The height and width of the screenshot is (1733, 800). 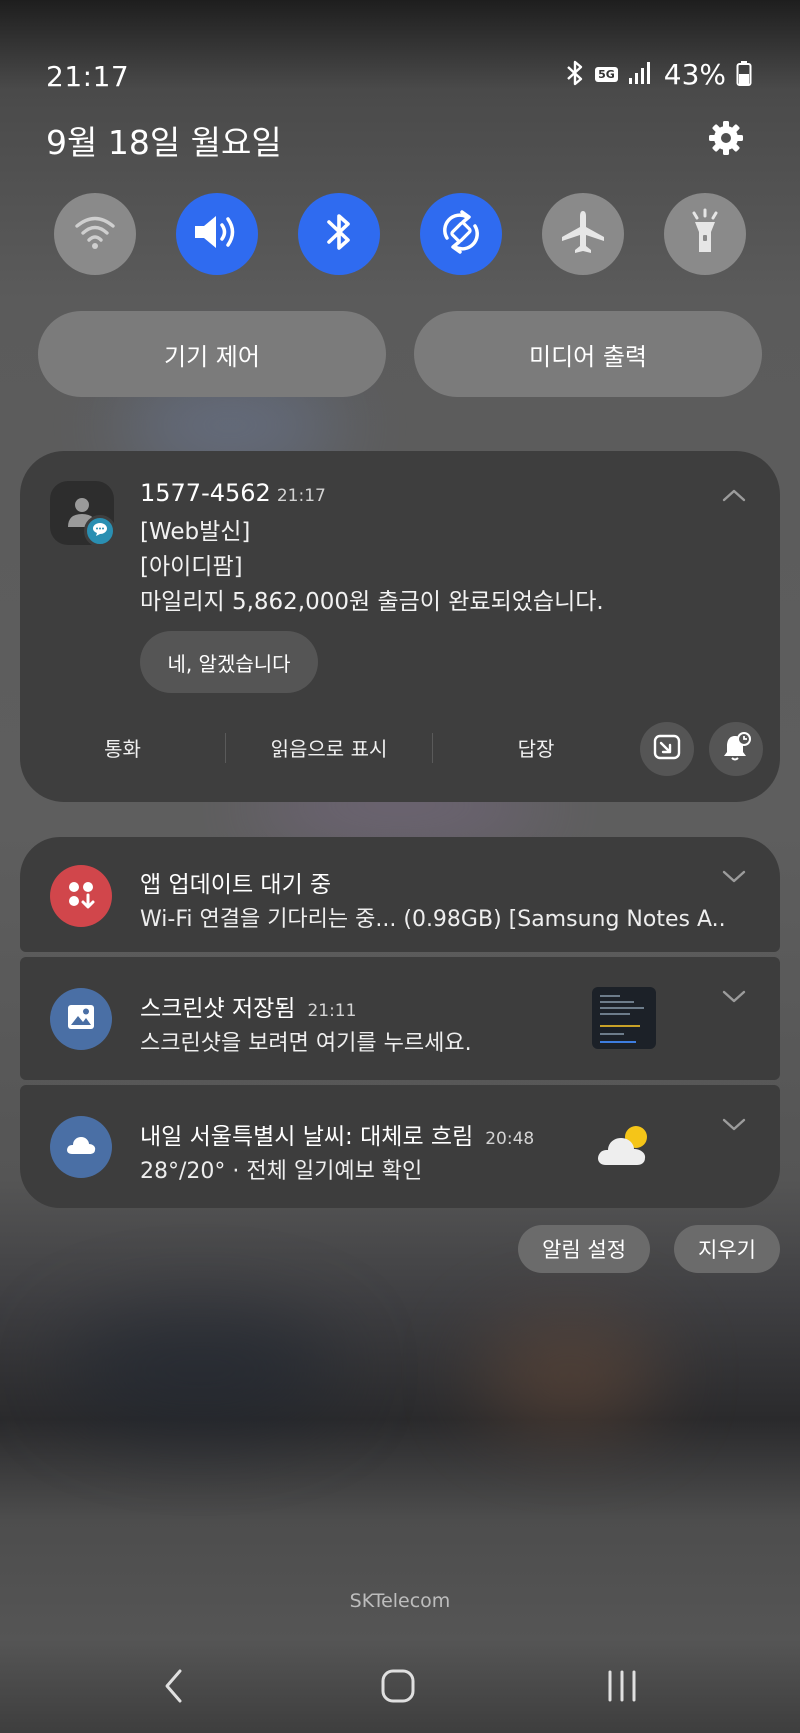 I want to click on bluetooth-icon, so click(x=339, y=234).